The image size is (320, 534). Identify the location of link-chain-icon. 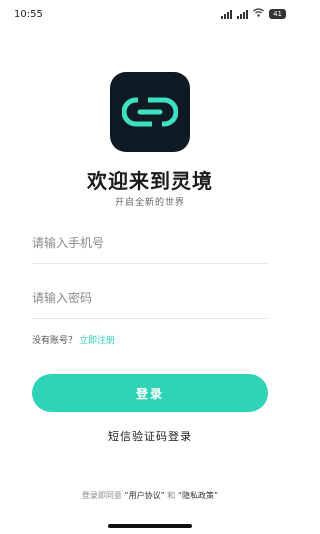
(150, 112).